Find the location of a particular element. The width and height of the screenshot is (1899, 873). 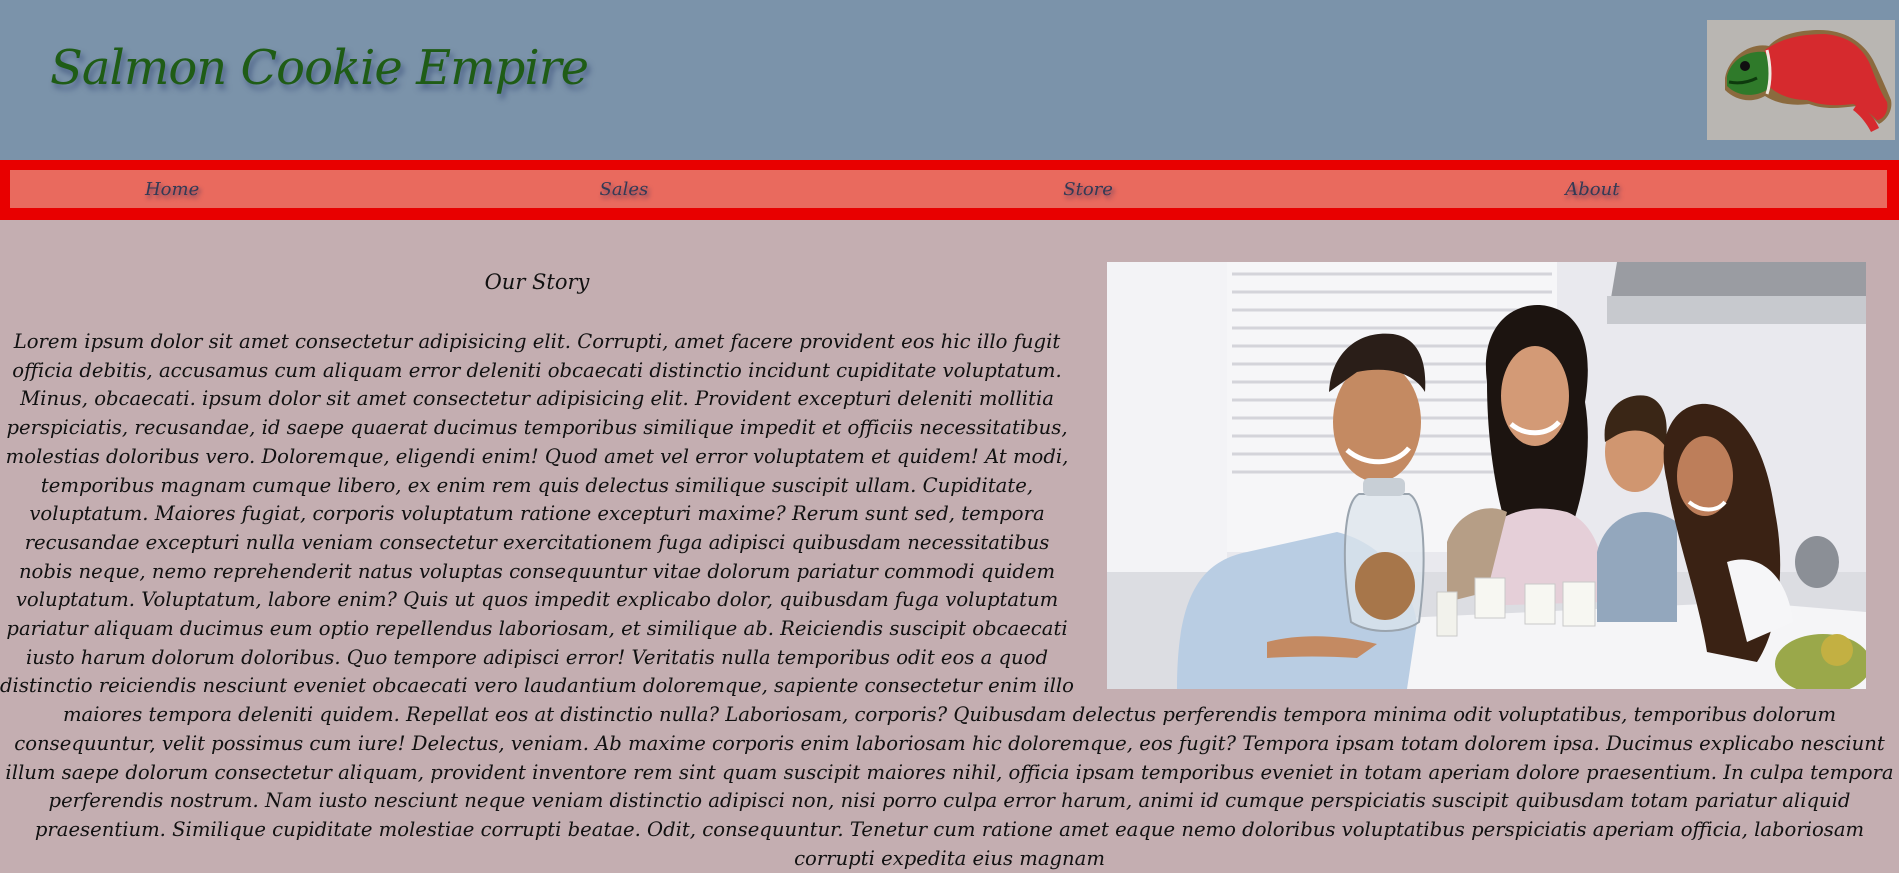

main-nav: Home Sales Store About is located at coordinates (949, 190).